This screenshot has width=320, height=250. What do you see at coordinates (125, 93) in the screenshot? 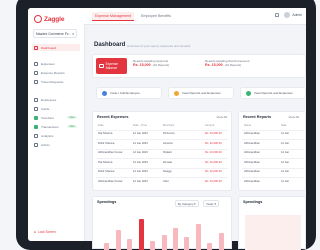
I see `quick-action-label: Invite / Add Employee` at bounding box center [125, 93].